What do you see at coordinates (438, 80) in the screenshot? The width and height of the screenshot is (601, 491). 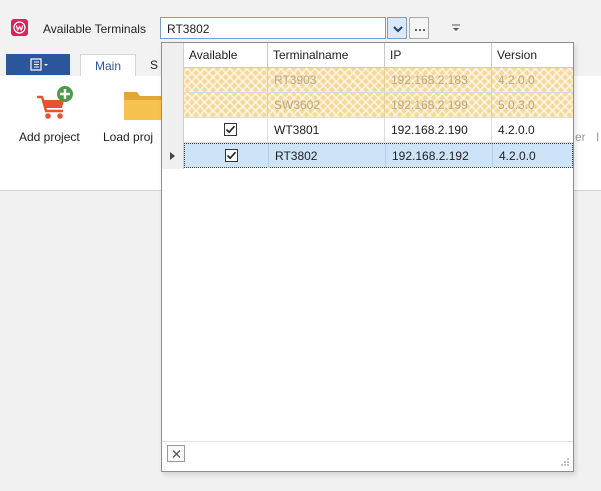 I see `ip-cell: 192.168.2.183` at bounding box center [438, 80].